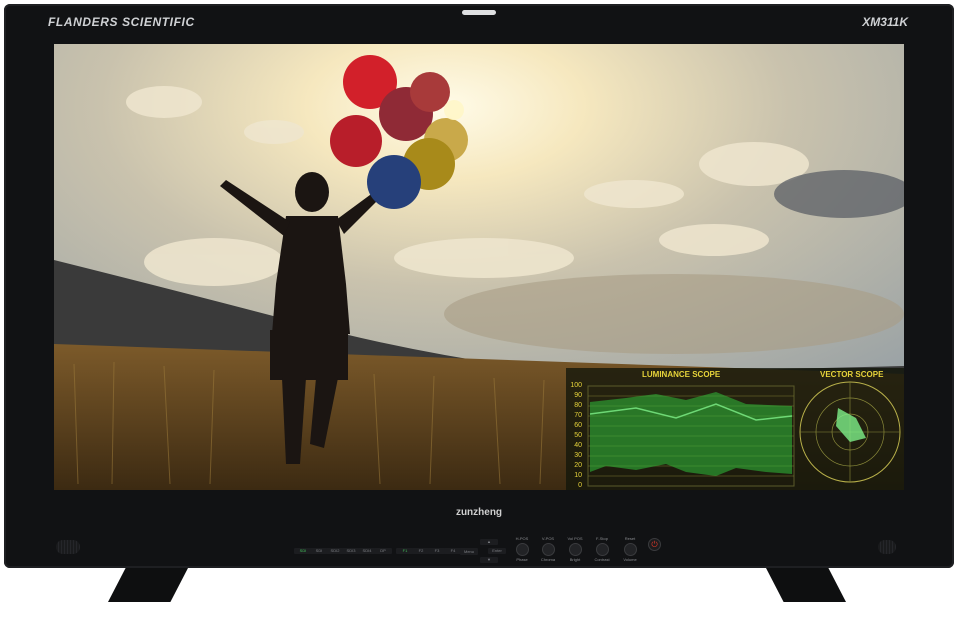  What do you see at coordinates (575, 559) in the screenshot?
I see `knob-label-bright: Bright` at bounding box center [575, 559].